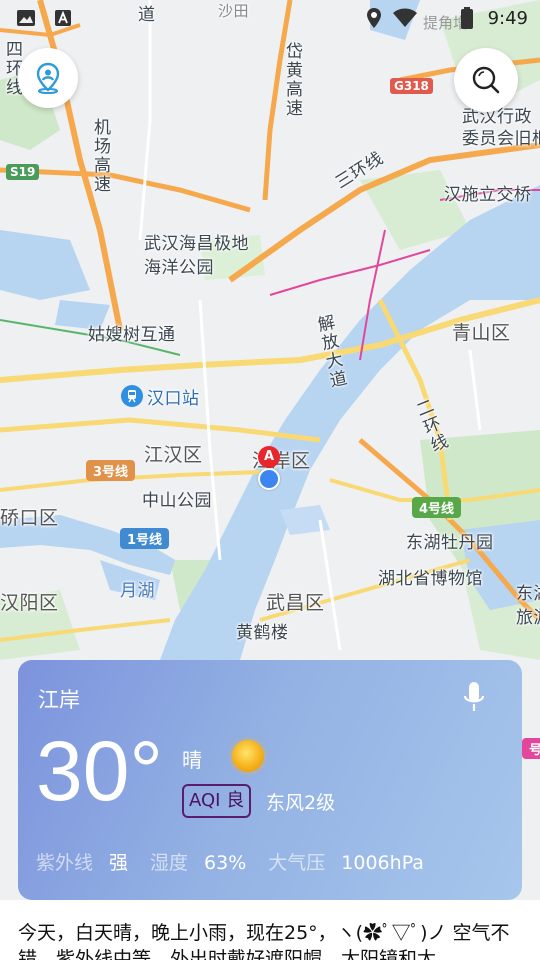 The image size is (540, 960). What do you see at coordinates (29, 603) in the screenshot?
I see `map-label-hanyang: 汉阳区` at bounding box center [29, 603].